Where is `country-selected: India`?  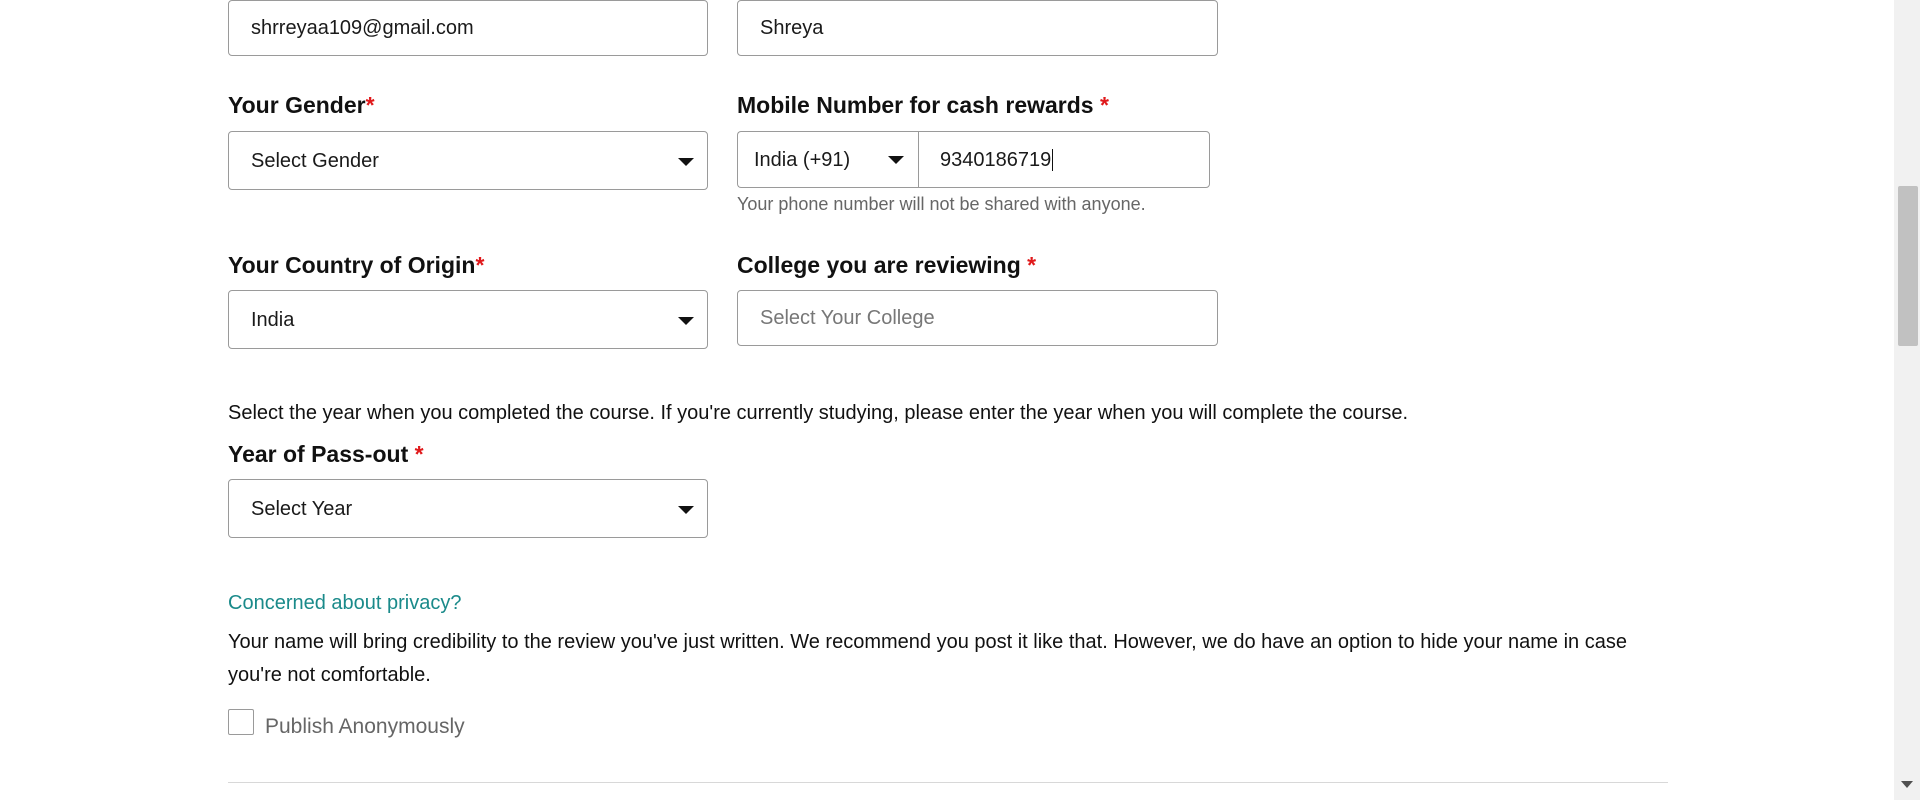 country-selected: India is located at coordinates (273, 319).